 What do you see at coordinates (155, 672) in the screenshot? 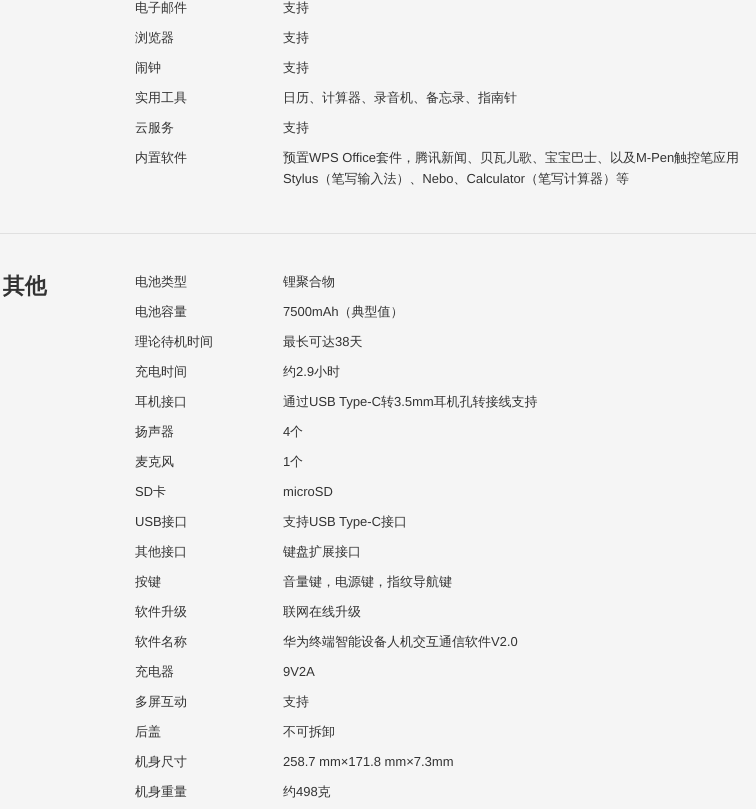
I see `spec-label: 充电器` at bounding box center [155, 672].